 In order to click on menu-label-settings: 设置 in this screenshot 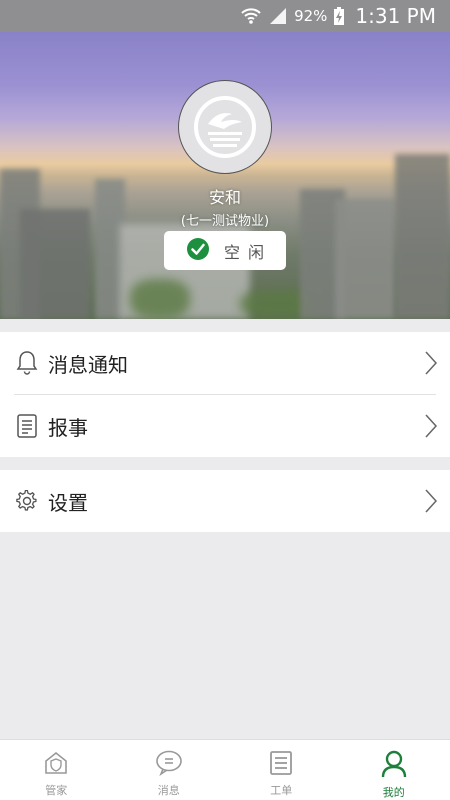, I will do `click(68, 502)`.